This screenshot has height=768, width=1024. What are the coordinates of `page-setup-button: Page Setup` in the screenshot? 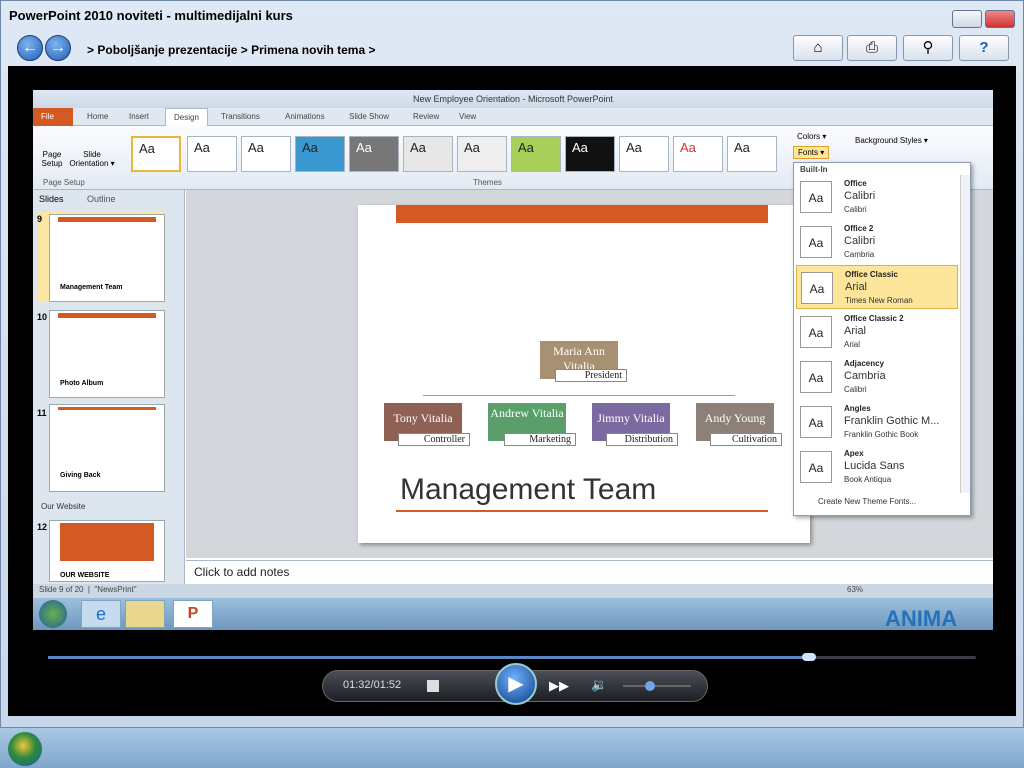 It's located at (52, 159).